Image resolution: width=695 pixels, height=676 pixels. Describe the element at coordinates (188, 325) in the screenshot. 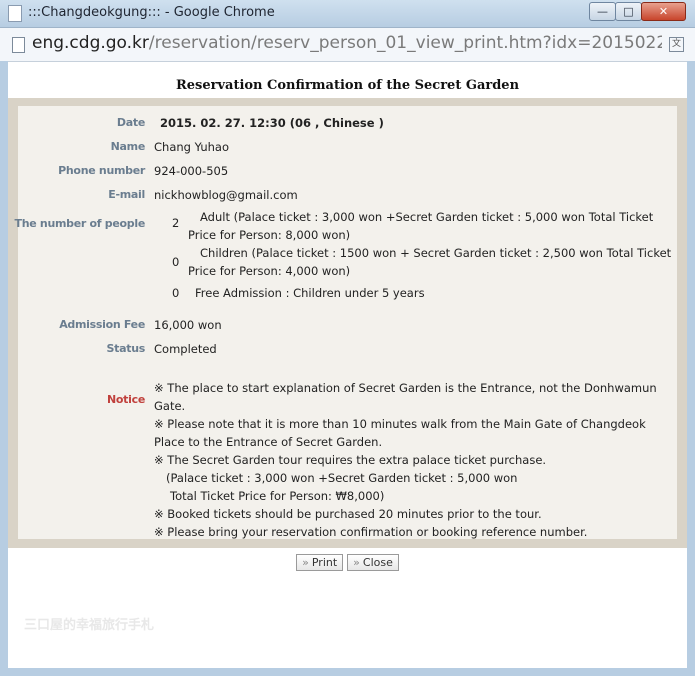

I see `fee-value: 16,000 won` at that location.